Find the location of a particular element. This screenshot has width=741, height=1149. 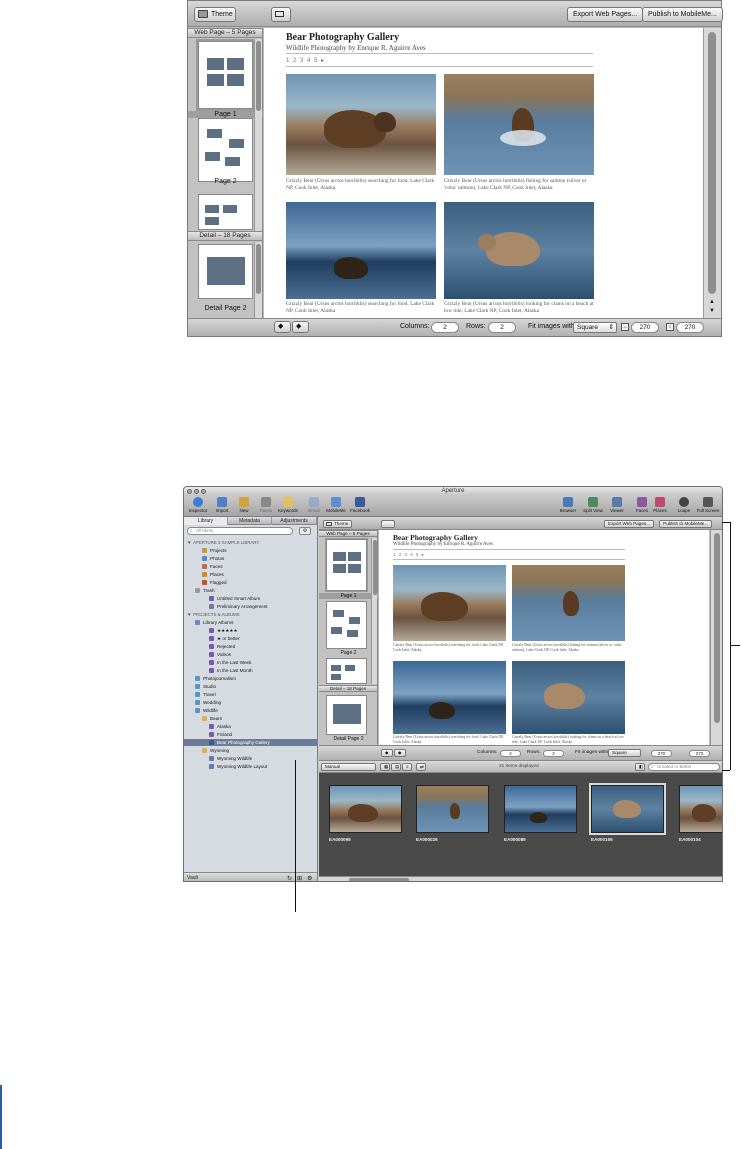

vault-add-icon: ⊞ is located at coordinates (299, 877).